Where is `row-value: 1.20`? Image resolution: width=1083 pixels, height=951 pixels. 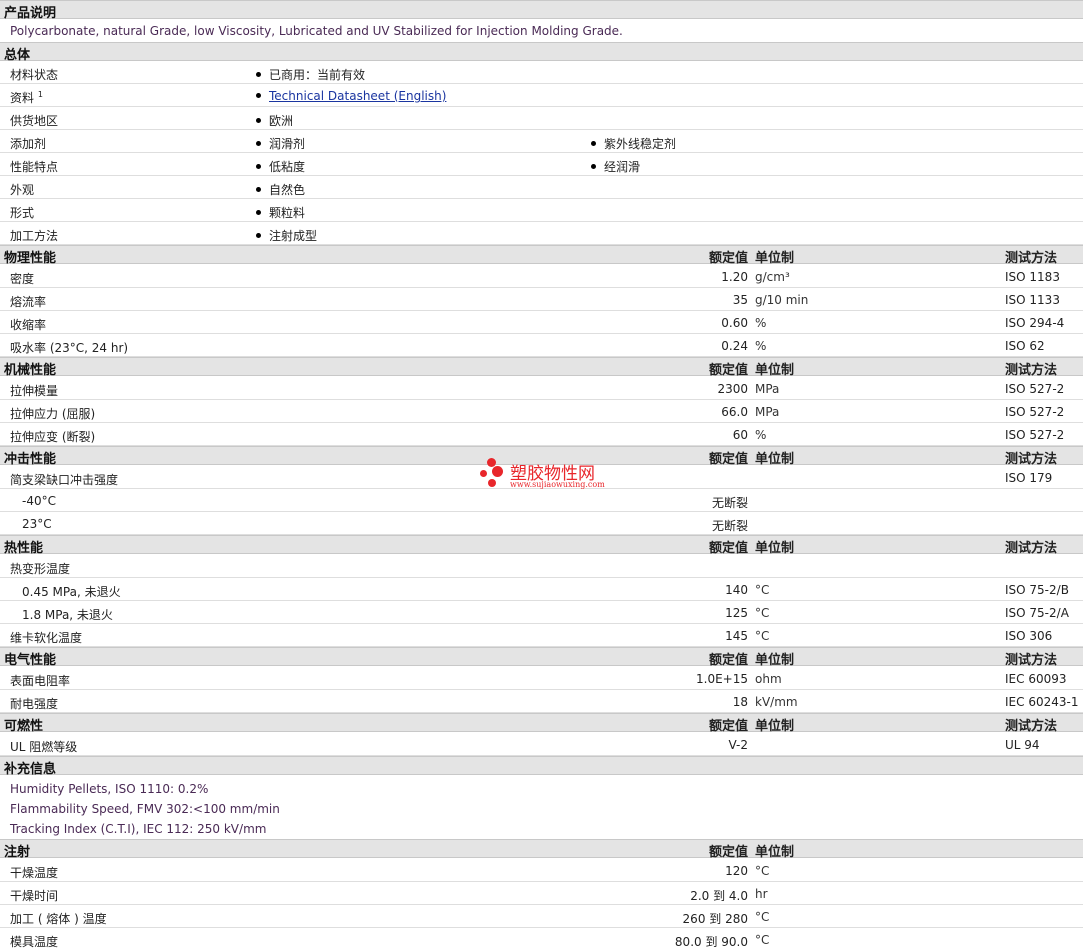 row-value: 1.20 is located at coordinates (734, 277).